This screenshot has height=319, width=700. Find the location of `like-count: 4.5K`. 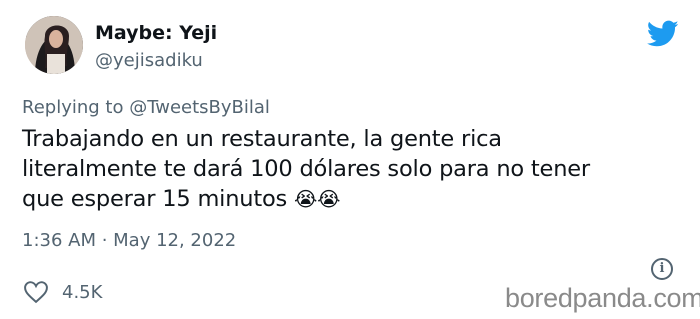

like-count: 4.5K is located at coordinates (82, 292).